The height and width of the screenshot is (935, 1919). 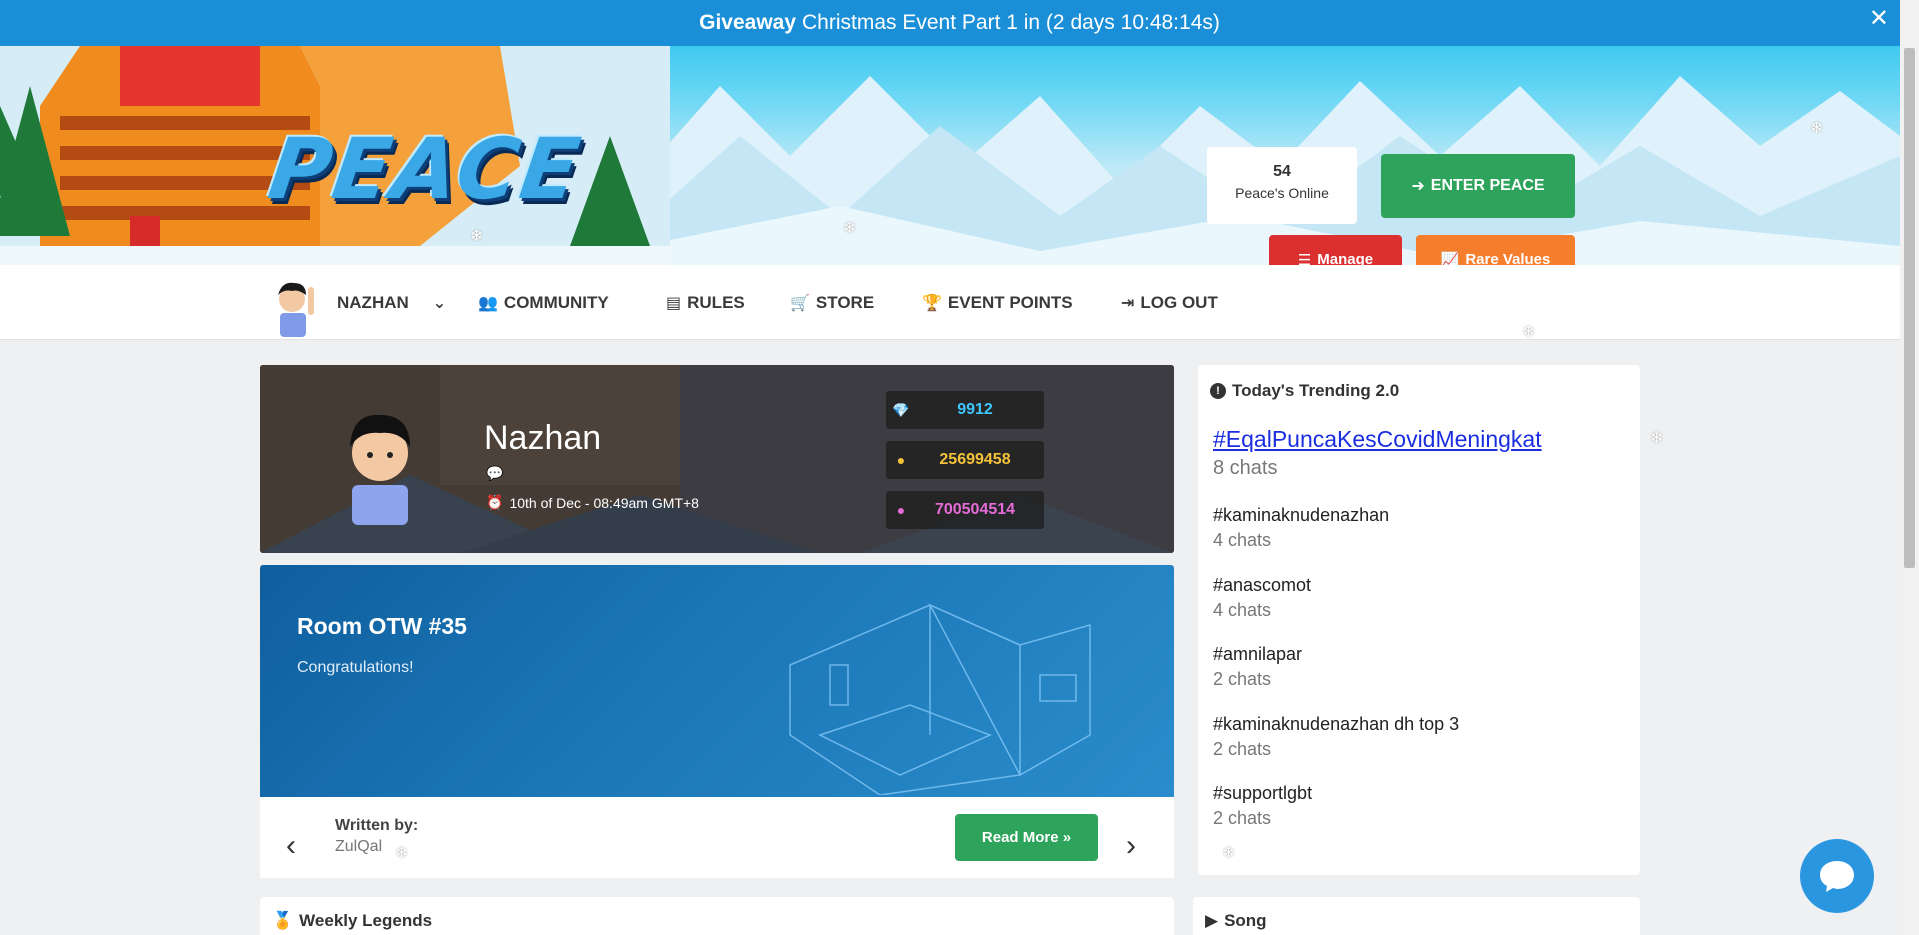 What do you see at coordinates (975, 509) in the screenshot?
I see `duckets-value: 700504514` at bounding box center [975, 509].